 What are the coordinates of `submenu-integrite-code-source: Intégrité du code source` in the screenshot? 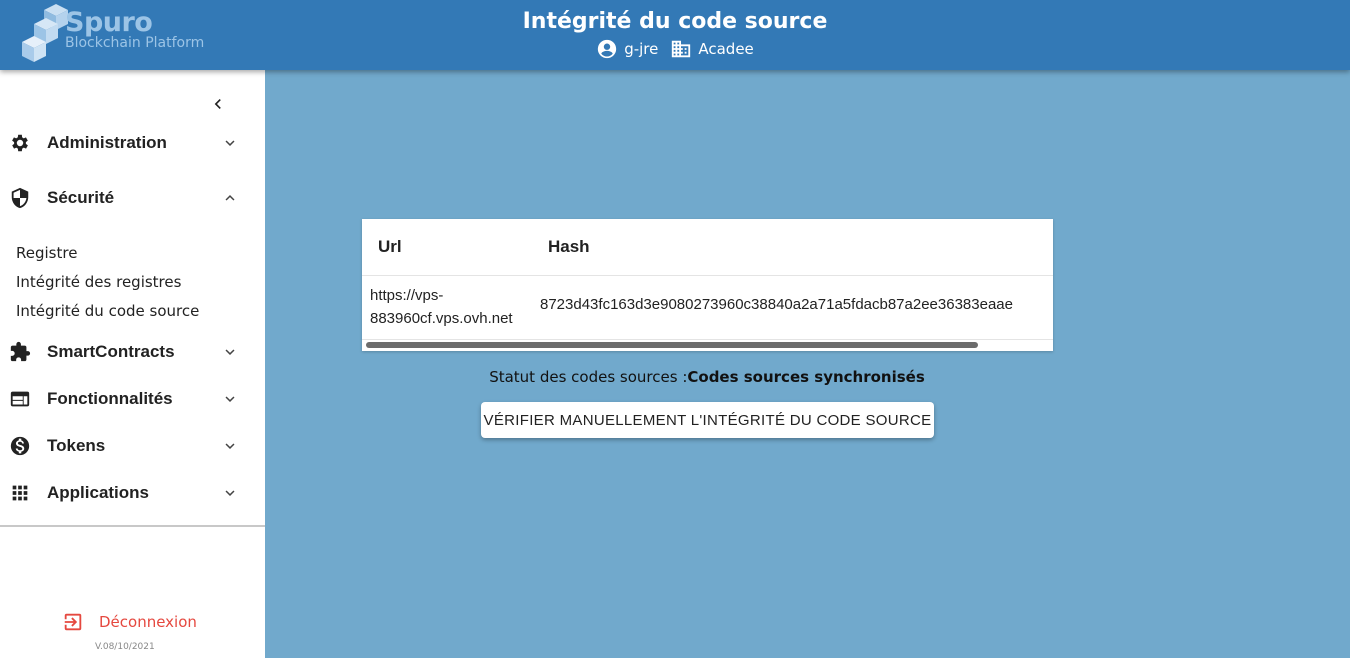 It's located at (107, 311).